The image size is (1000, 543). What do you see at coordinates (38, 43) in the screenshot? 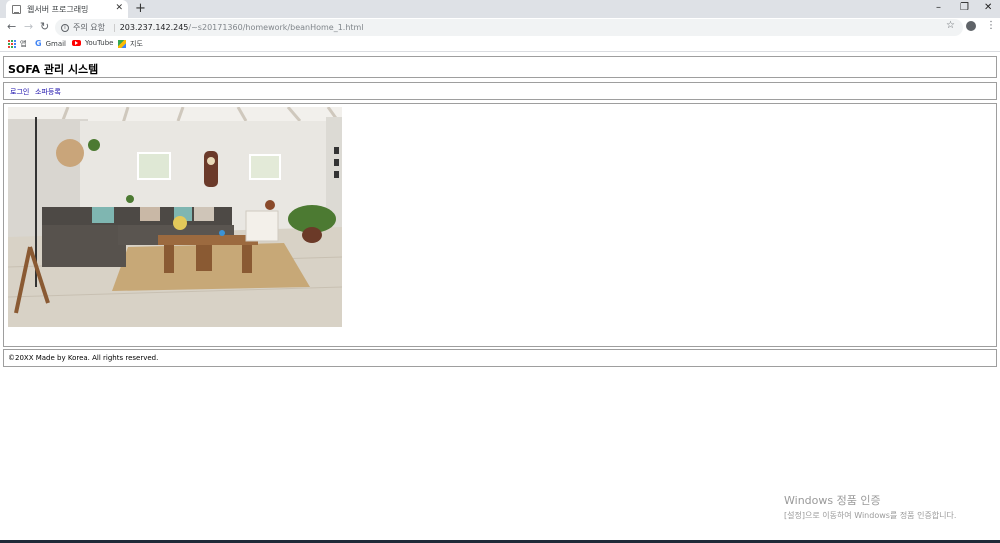
I see `google-icon: G` at bounding box center [38, 43].